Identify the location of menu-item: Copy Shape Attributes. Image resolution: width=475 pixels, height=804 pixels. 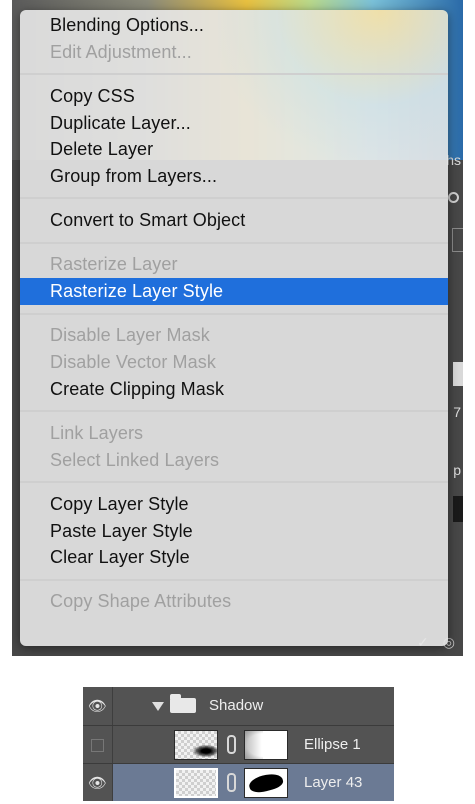
(141, 601).